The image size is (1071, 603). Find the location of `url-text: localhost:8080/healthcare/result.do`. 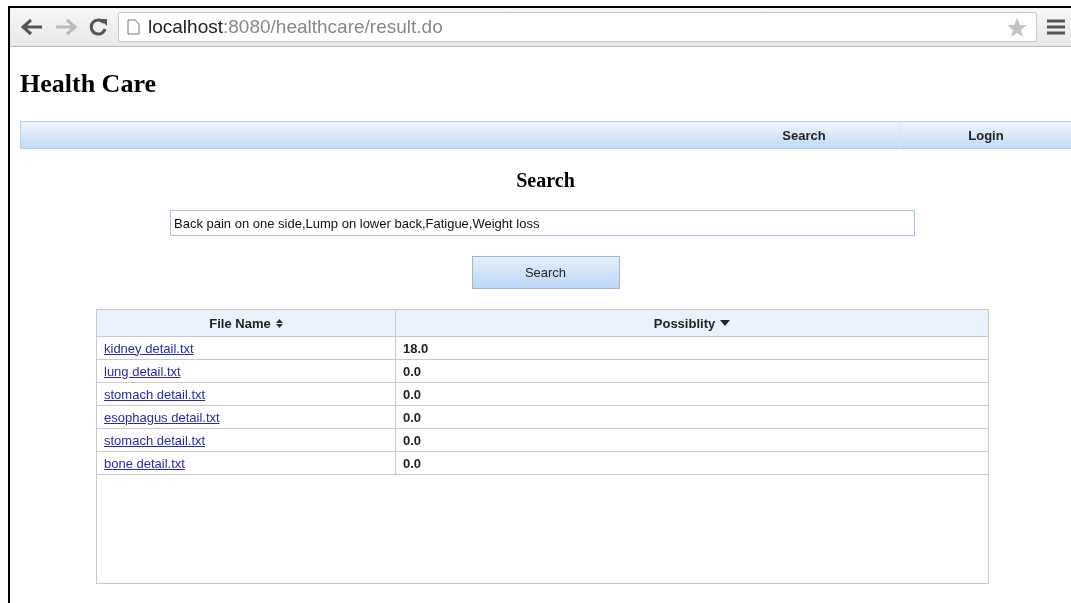

url-text: localhost:8080/healthcare/result.do is located at coordinates (295, 27).